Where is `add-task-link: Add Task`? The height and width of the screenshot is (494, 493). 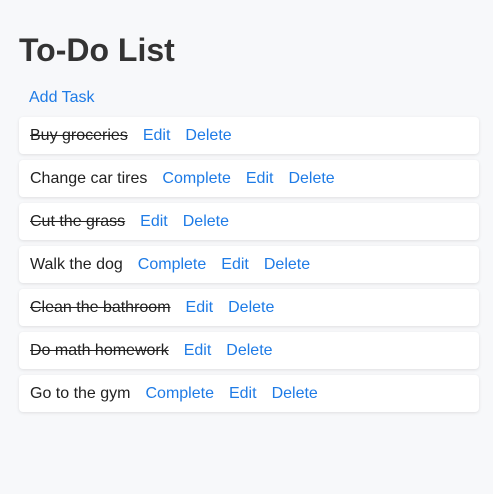
add-task-link: Add Task is located at coordinates (62, 98).